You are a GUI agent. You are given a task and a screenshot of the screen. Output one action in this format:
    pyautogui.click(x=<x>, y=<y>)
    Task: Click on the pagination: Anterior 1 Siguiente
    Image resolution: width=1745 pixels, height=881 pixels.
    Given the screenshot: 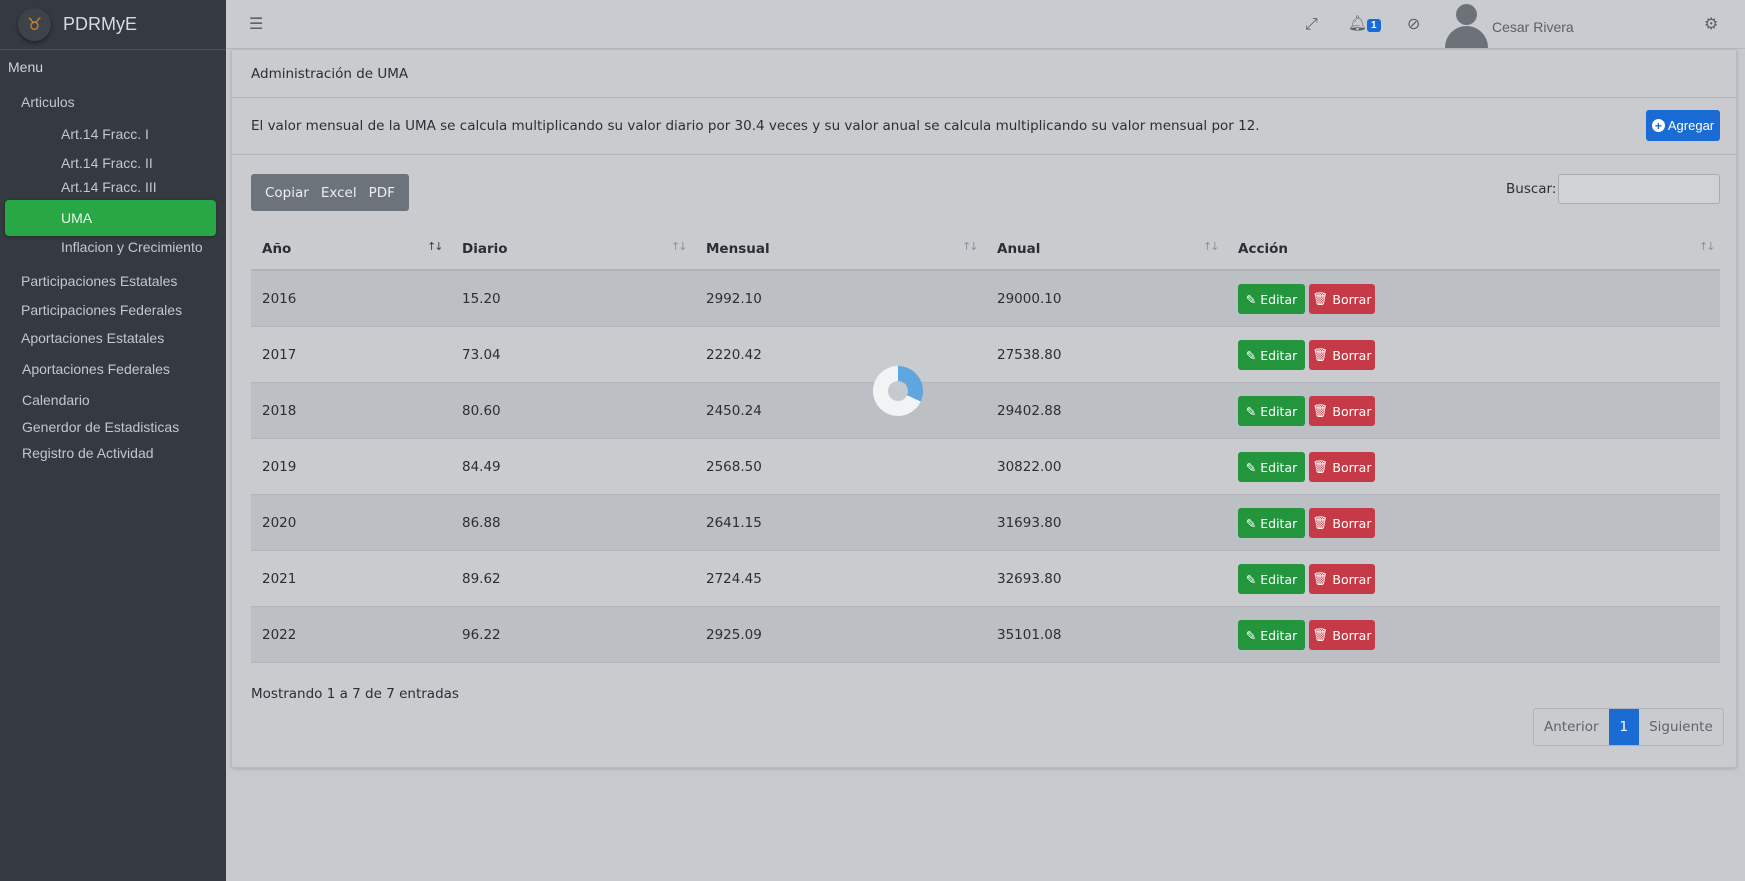 What is the action you would take?
    pyautogui.click(x=1628, y=727)
    